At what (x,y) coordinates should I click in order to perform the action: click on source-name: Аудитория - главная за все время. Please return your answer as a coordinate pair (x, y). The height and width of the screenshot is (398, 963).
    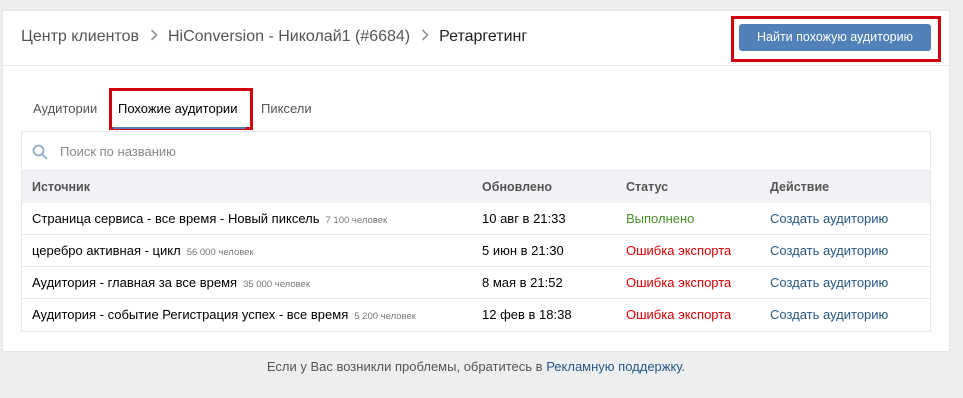
    Looking at the image, I should click on (135, 282).